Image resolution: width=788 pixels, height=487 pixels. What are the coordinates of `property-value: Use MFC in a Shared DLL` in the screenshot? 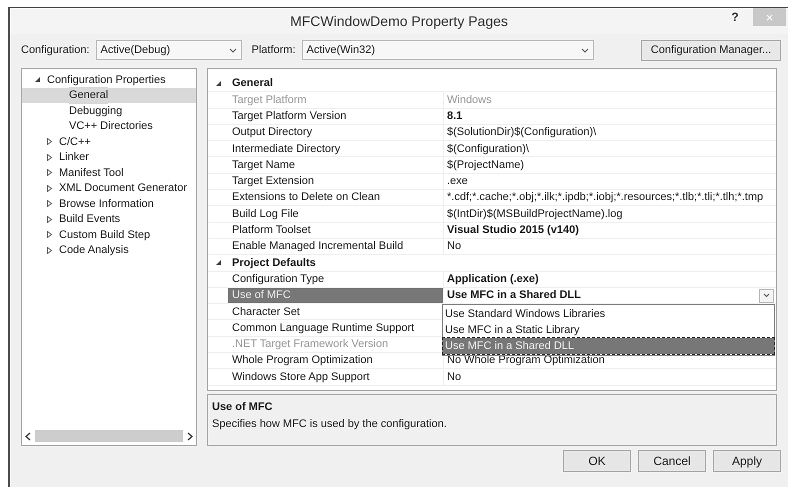 It's located at (514, 295).